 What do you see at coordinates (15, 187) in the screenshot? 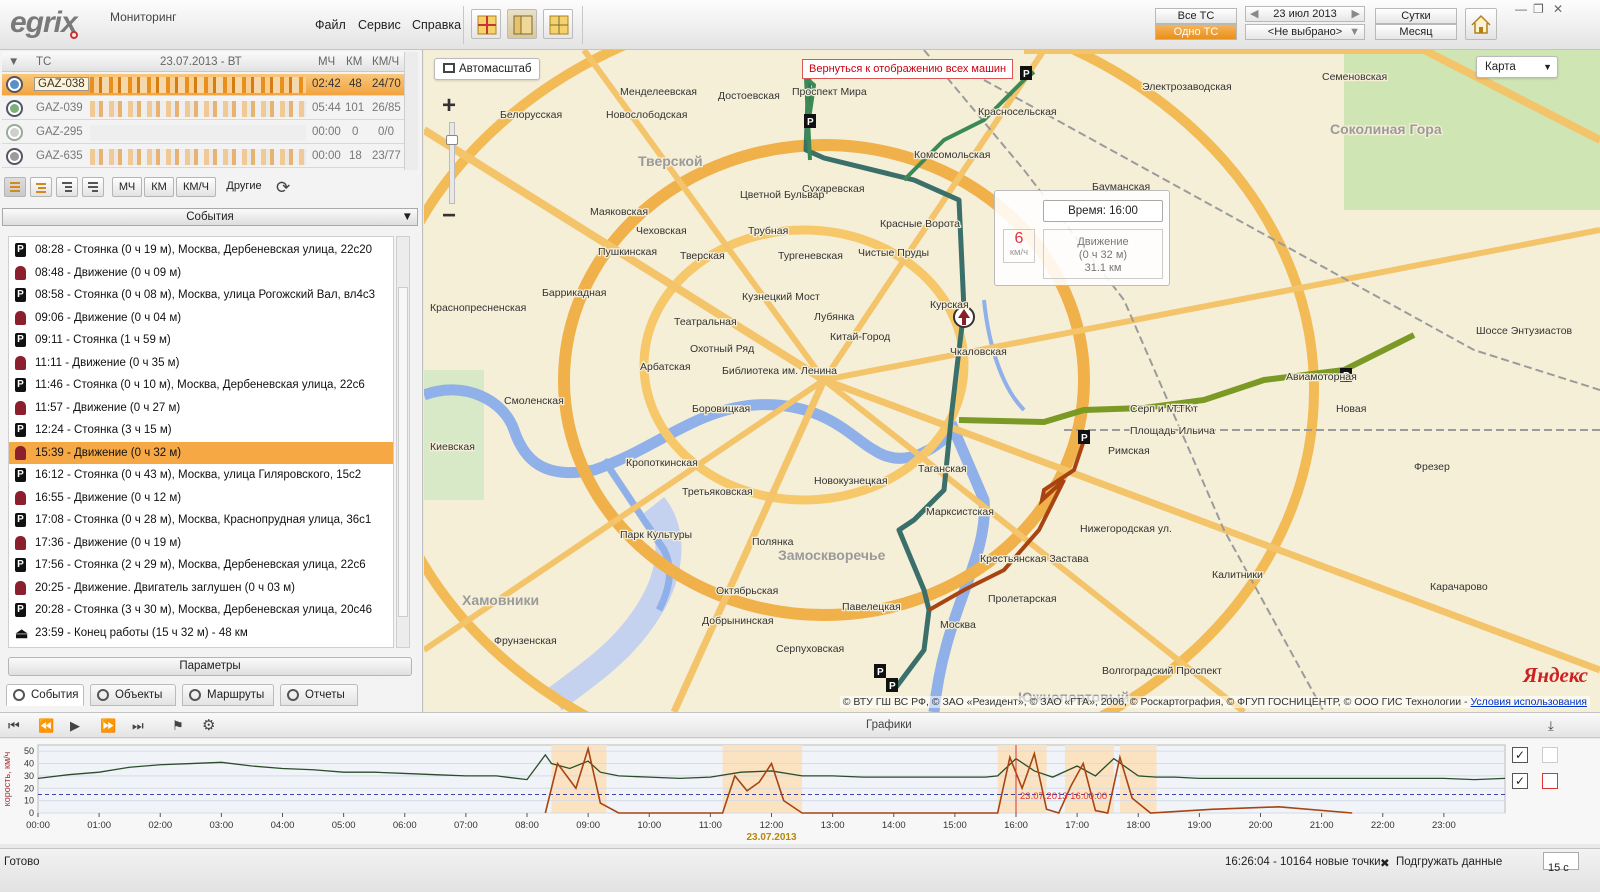
I see `view-list-button` at bounding box center [15, 187].